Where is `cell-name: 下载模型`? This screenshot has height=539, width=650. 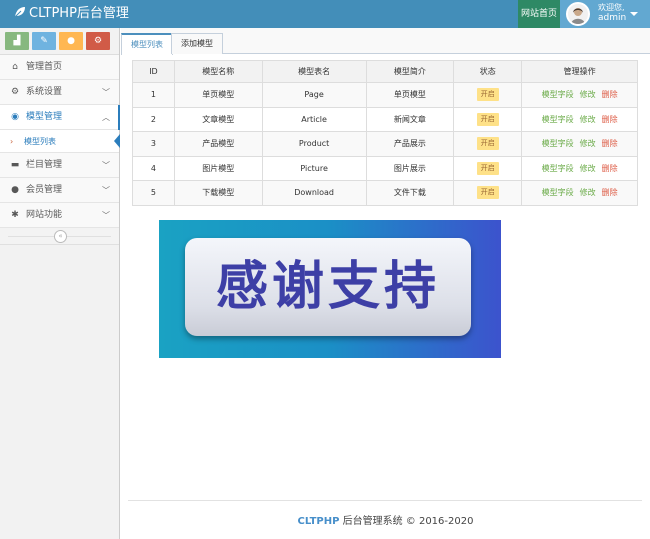
cell-name: 下载模型 is located at coordinates (218, 193).